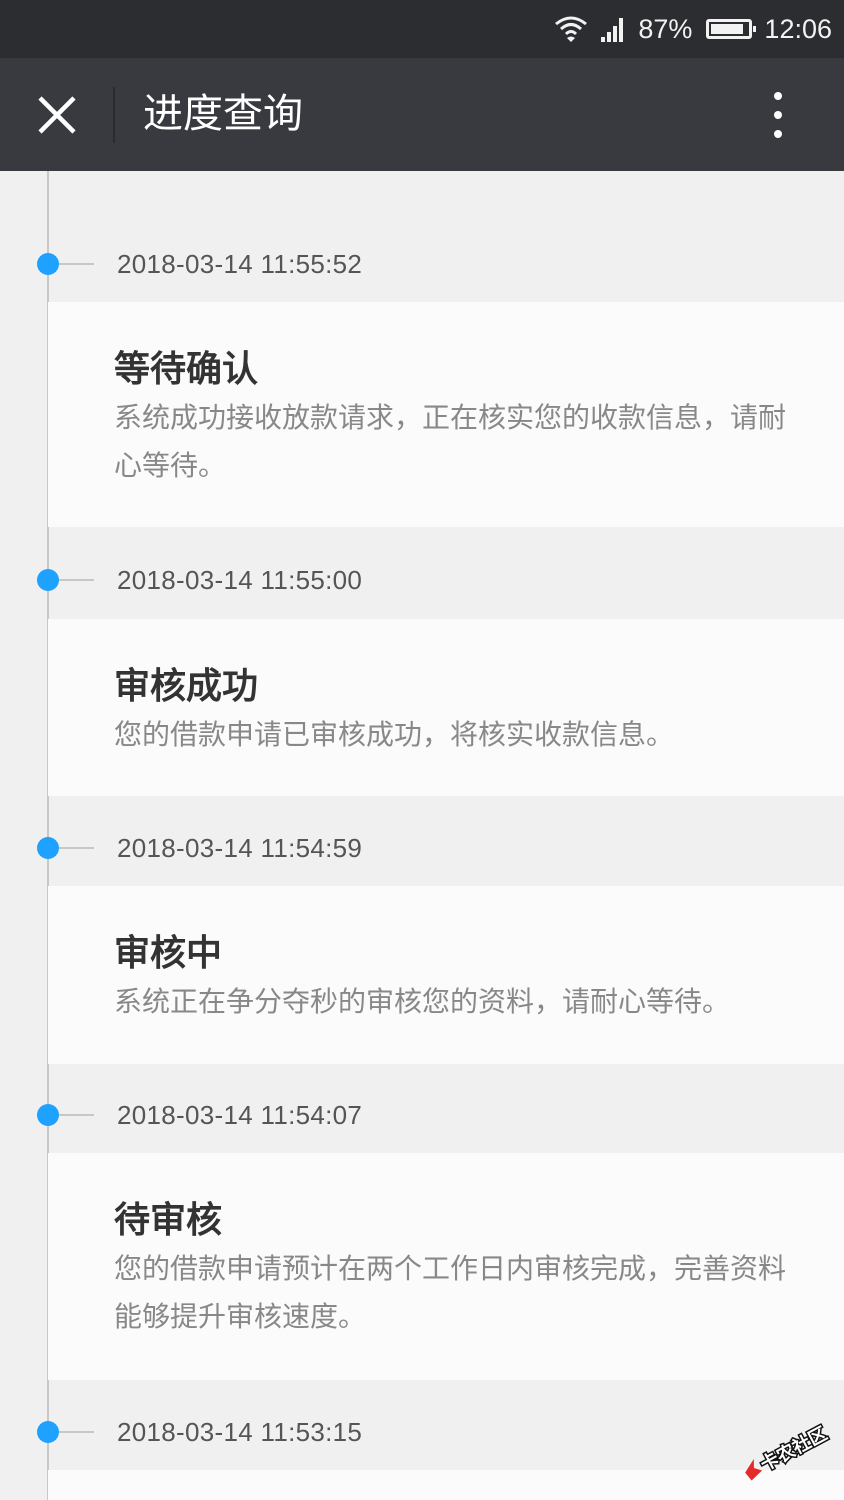  Describe the element at coordinates (240, 264) in the screenshot. I see `timeline-time: 2018-03-14 11:55:52` at that location.